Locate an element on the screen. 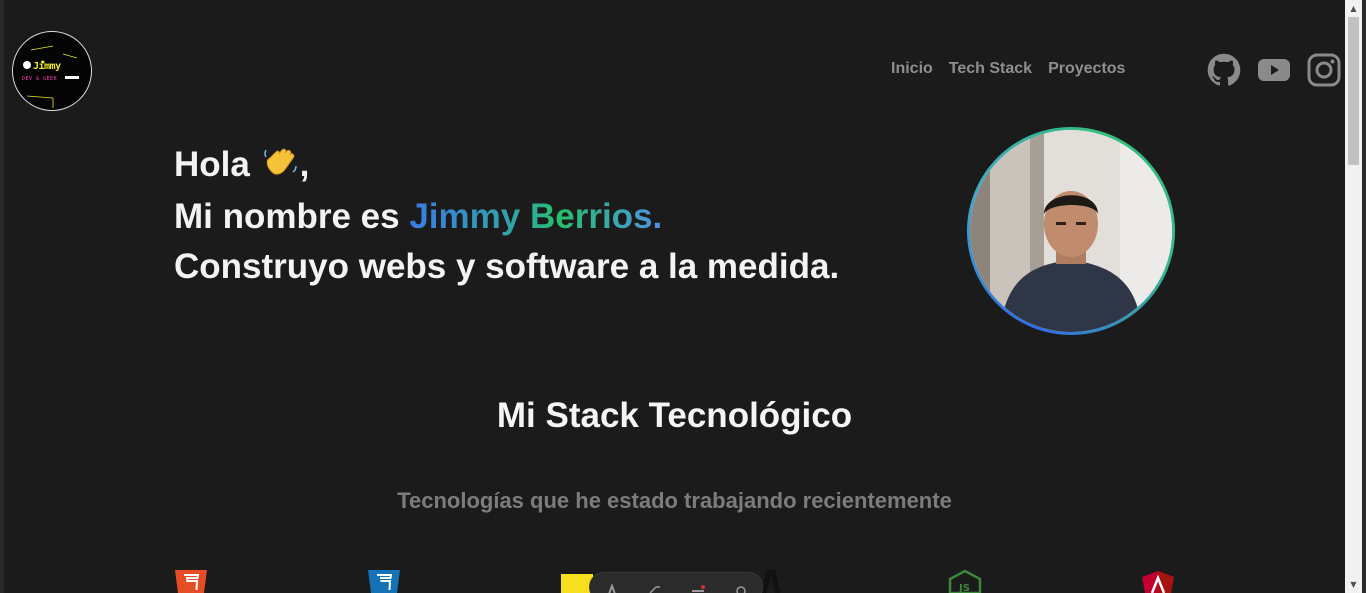  greeting-line: Hola , is located at coordinates (506, 166).